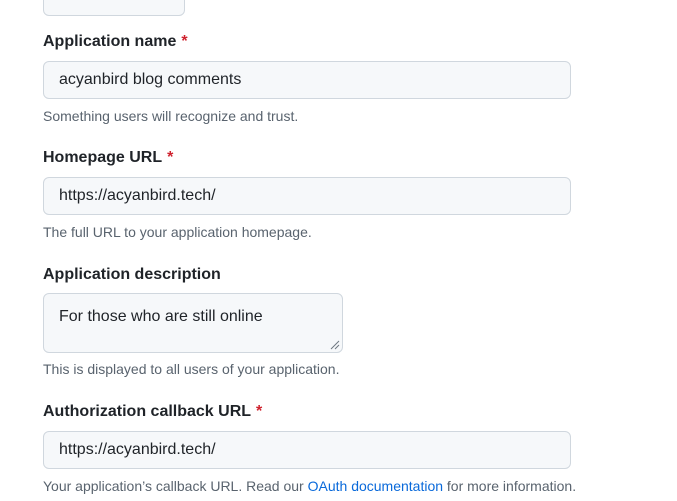 This screenshot has height=501, width=677. I want to click on homepage-url-input, so click(307, 196).